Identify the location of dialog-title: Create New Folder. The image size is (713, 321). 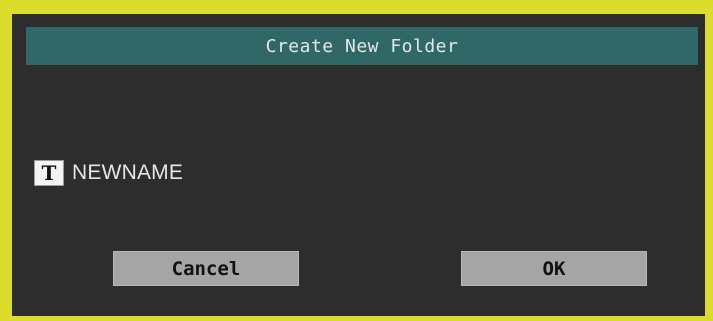
(362, 46).